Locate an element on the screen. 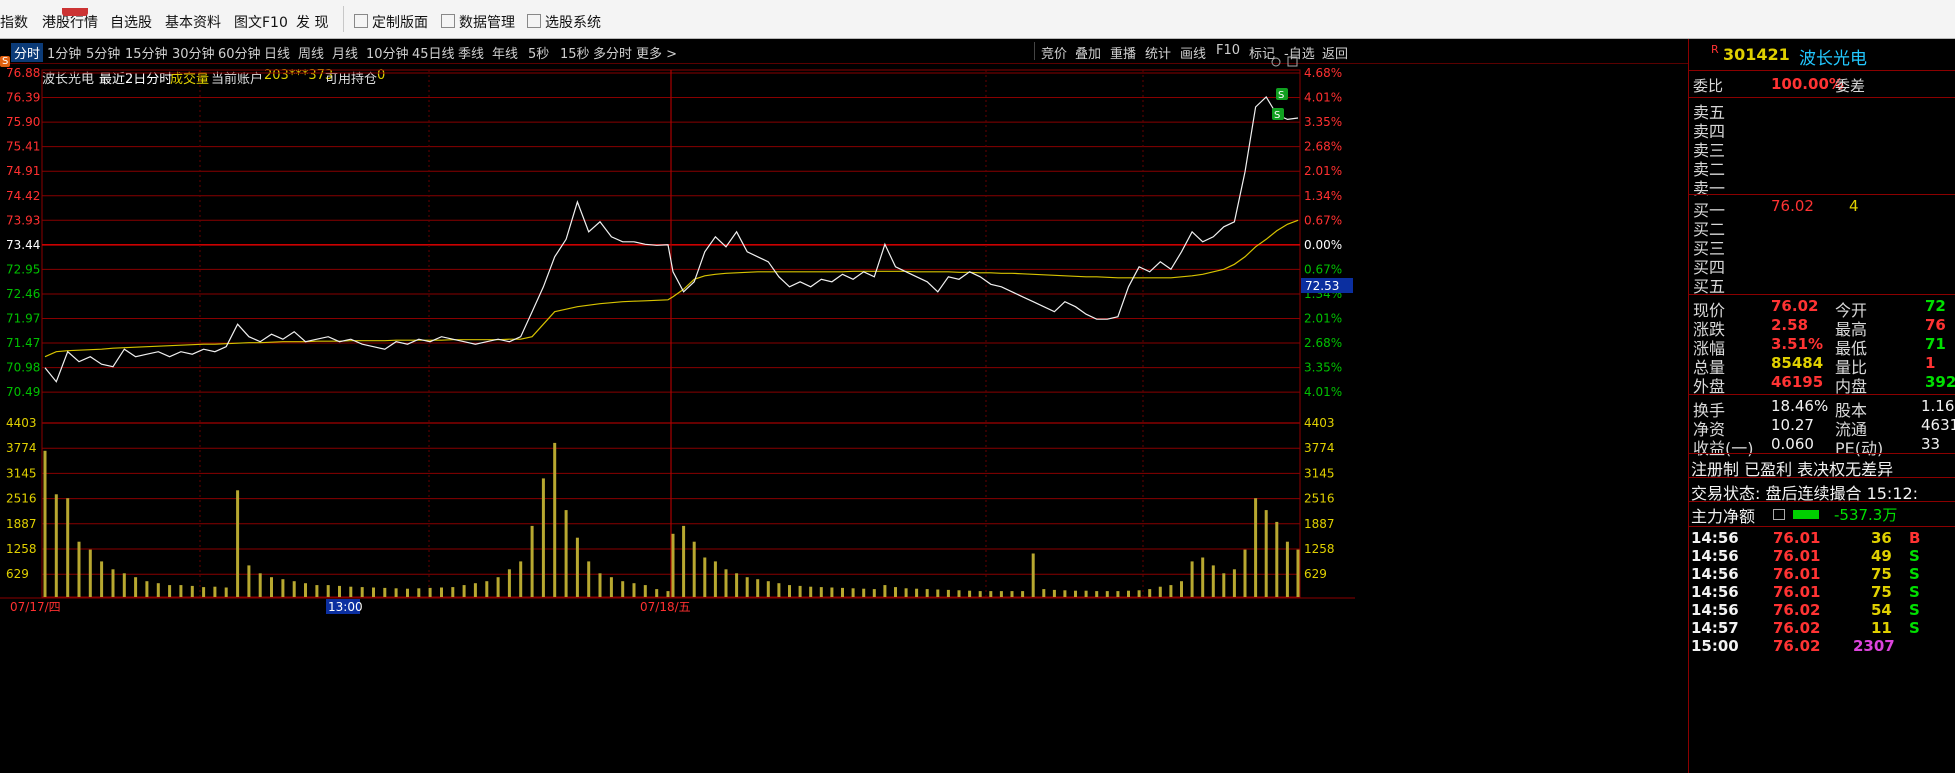  pct-tick-label: 2.01% is located at coordinates (1323, 171).